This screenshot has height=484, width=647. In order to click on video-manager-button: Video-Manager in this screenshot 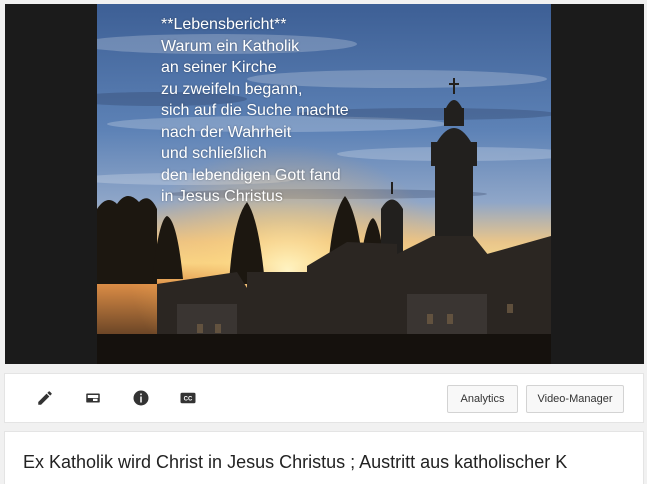, I will do `click(575, 399)`.